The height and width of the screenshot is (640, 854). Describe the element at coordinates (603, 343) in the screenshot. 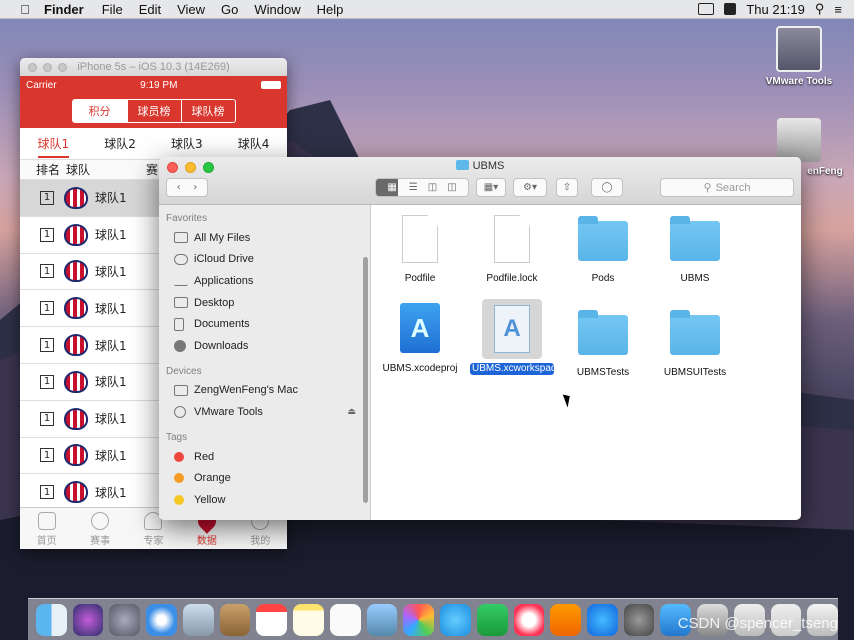

I see `file-item-ubmstests: UBMSTests` at that location.